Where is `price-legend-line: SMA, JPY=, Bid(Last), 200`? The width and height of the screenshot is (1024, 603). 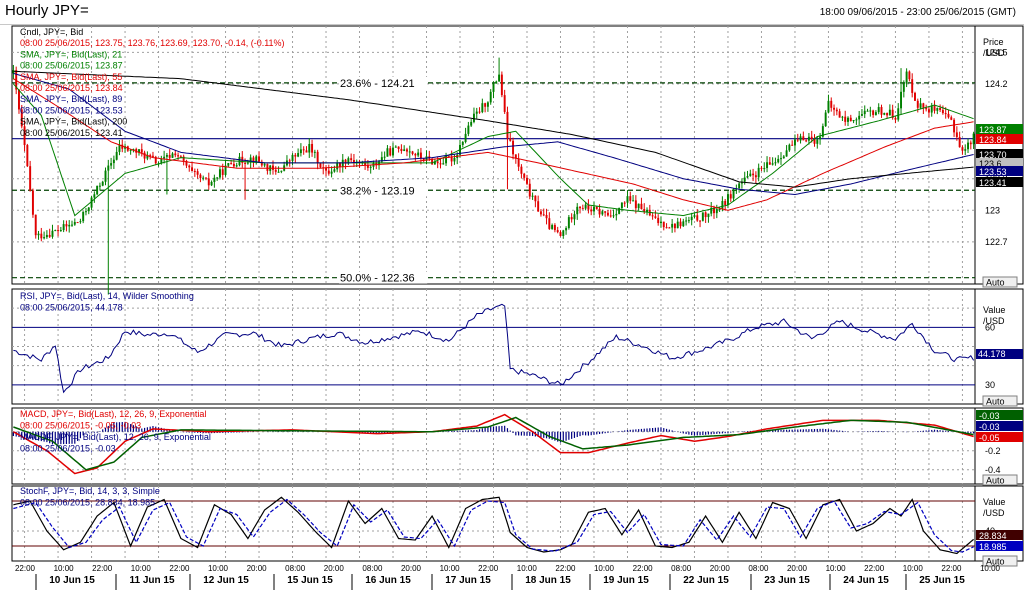 price-legend-line: SMA, JPY=, Bid(Last), 200 is located at coordinates (73, 122).